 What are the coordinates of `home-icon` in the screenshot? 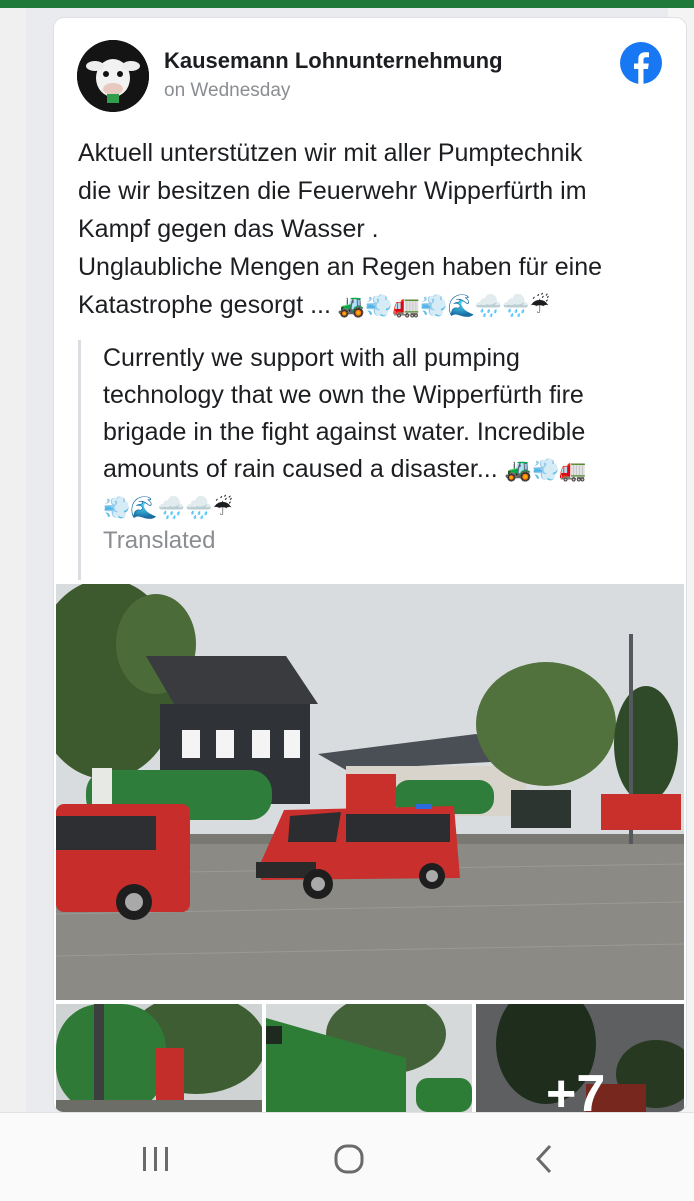 It's located at (349, 1159).